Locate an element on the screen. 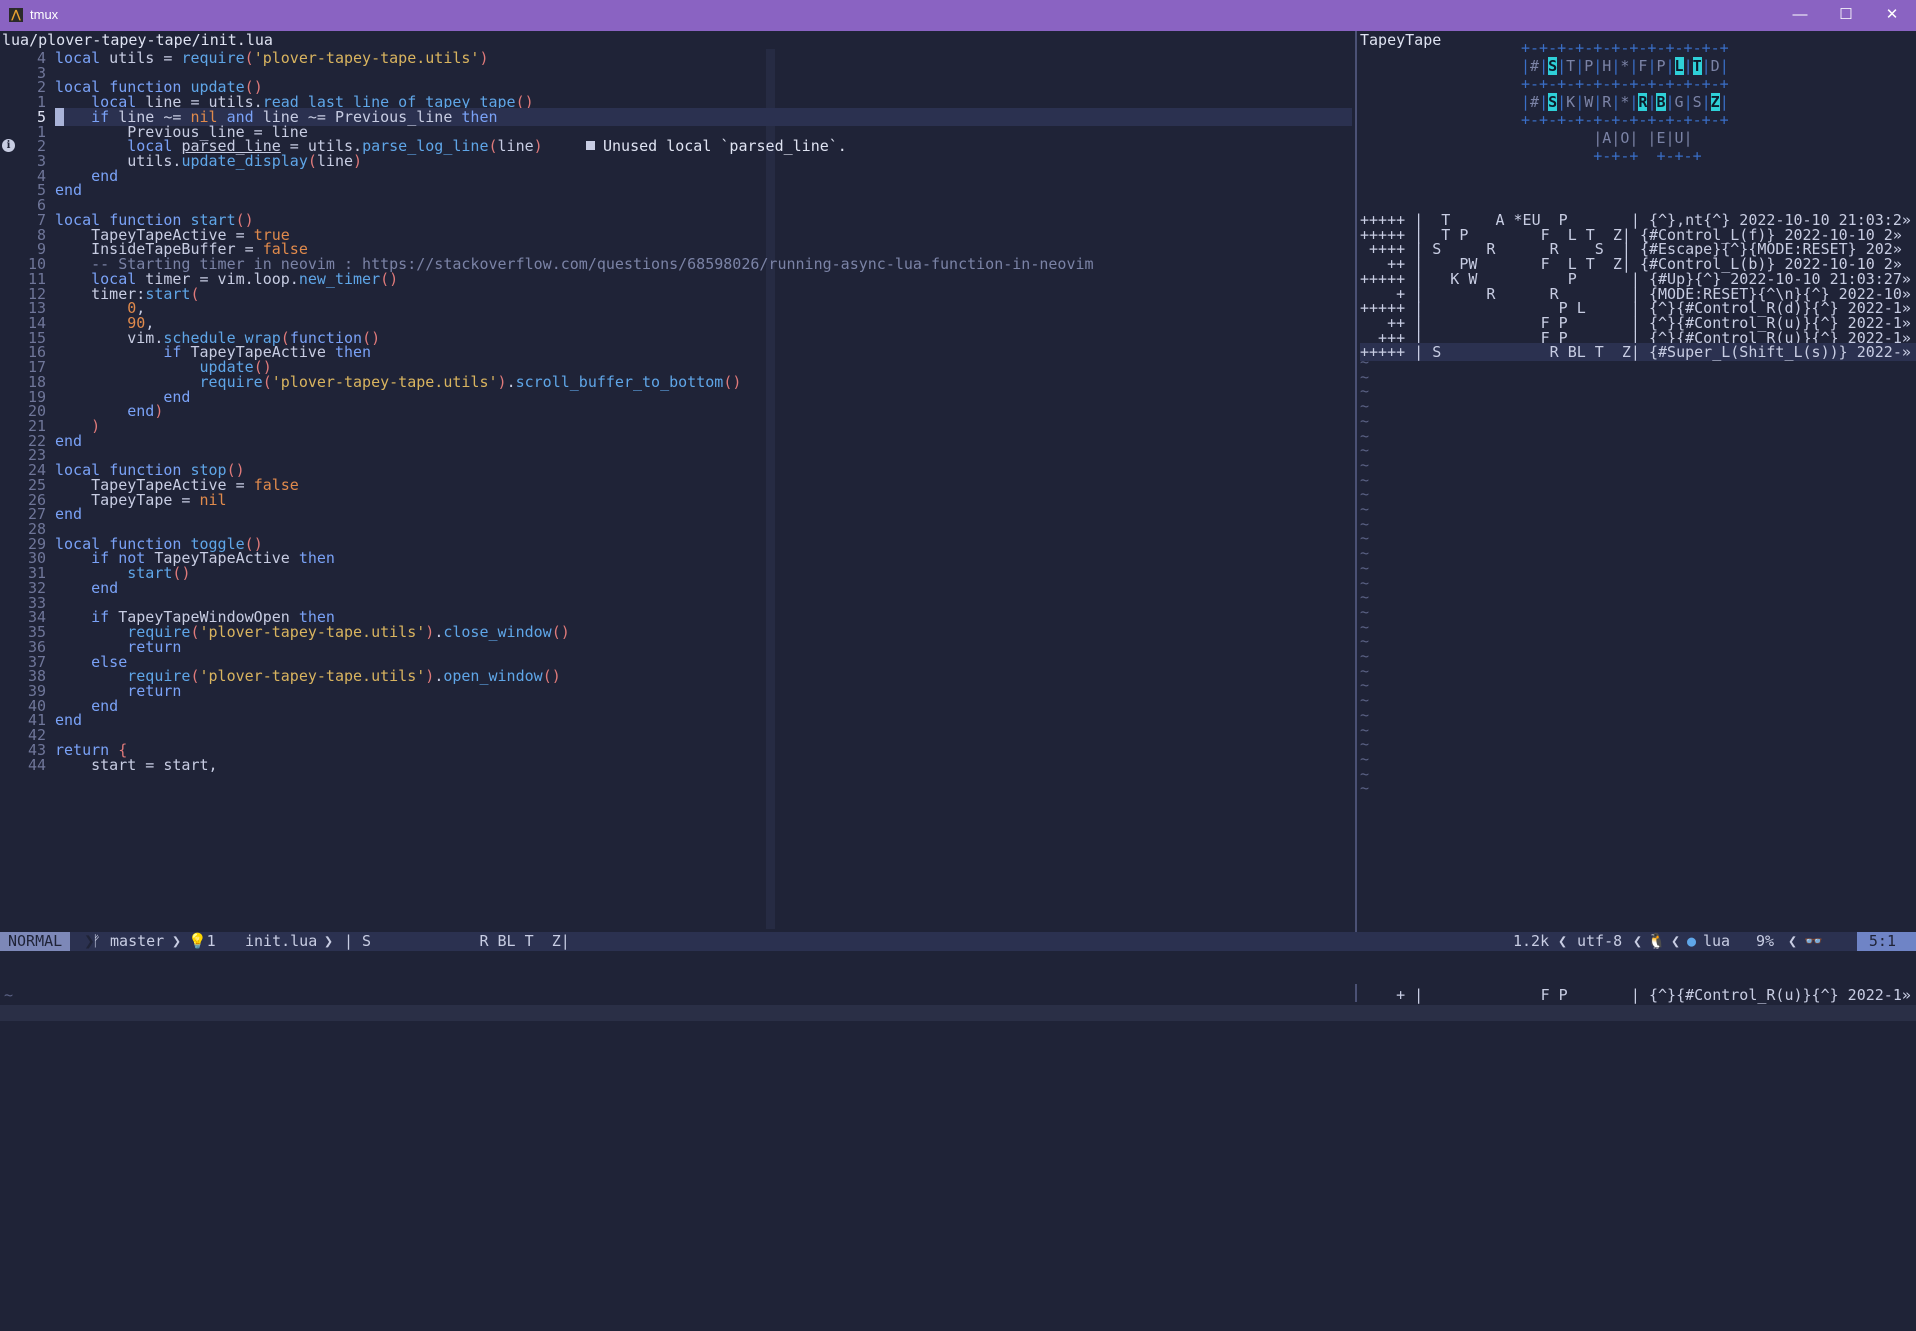  lua-icon: ● is located at coordinates (1692, 941).